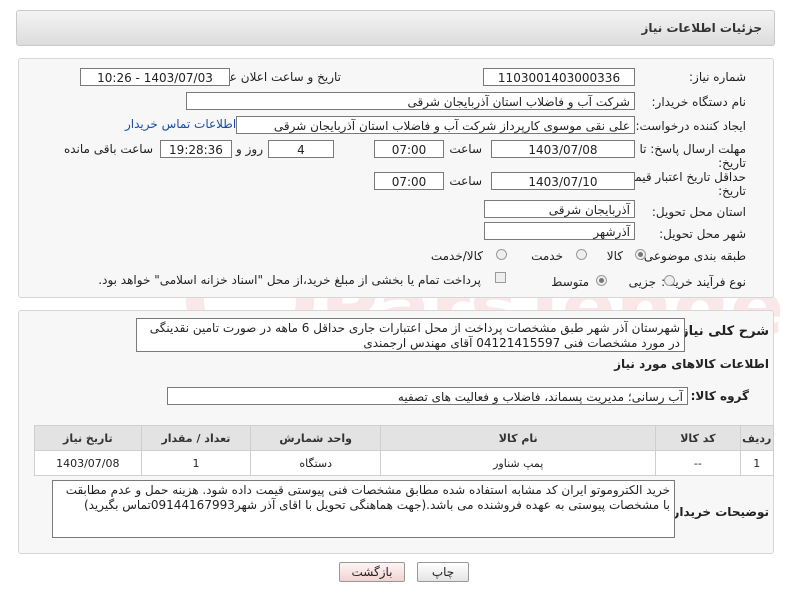 The width and height of the screenshot is (789, 598). I want to click on purchase-medium-label: متوسط, so click(570, 282).